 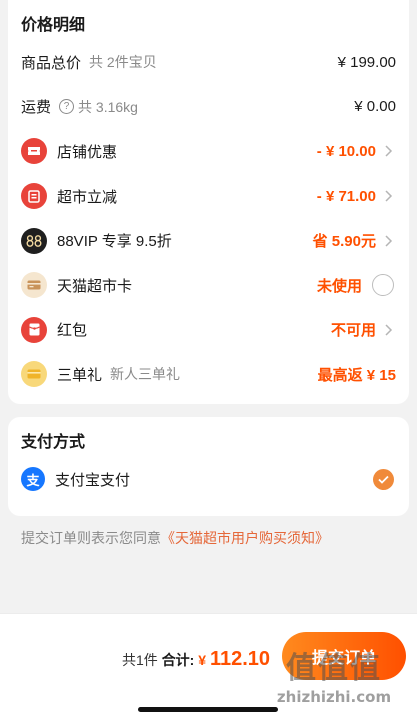 I want to click on red-packet-label: 红包, so click(x=72, y=331).